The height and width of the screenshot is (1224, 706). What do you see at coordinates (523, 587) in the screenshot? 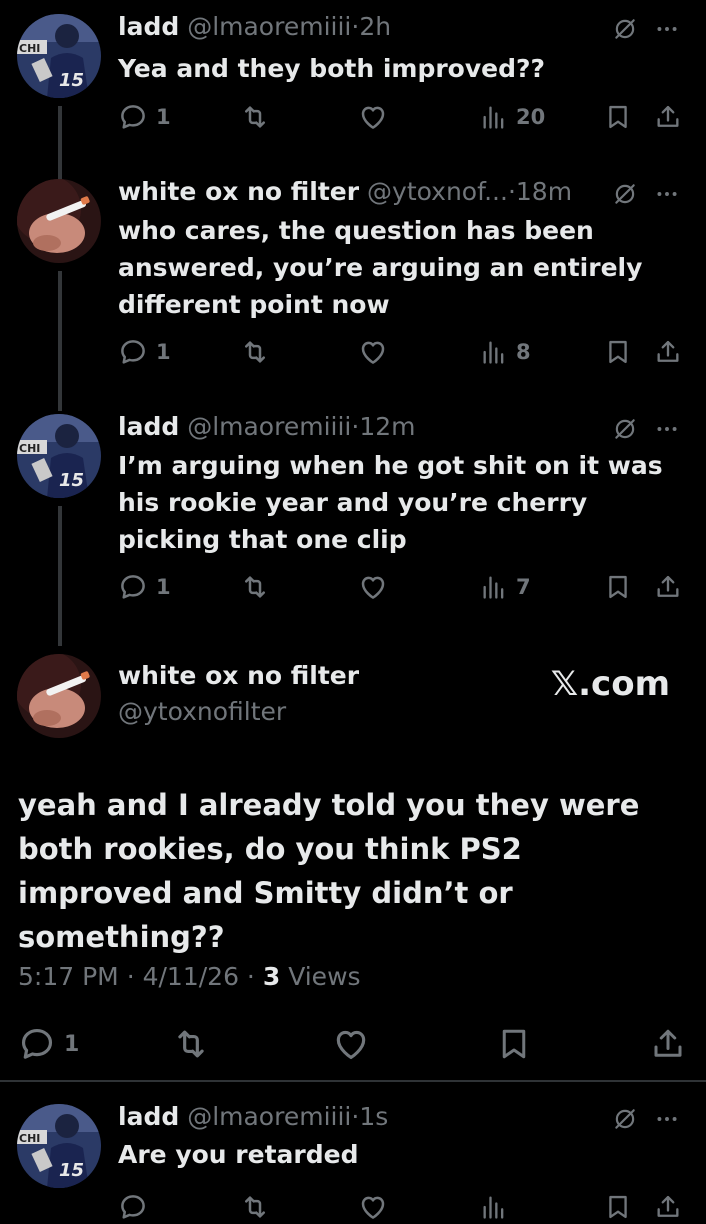
I see `views-count: 7` at bounding box center [523, 587].